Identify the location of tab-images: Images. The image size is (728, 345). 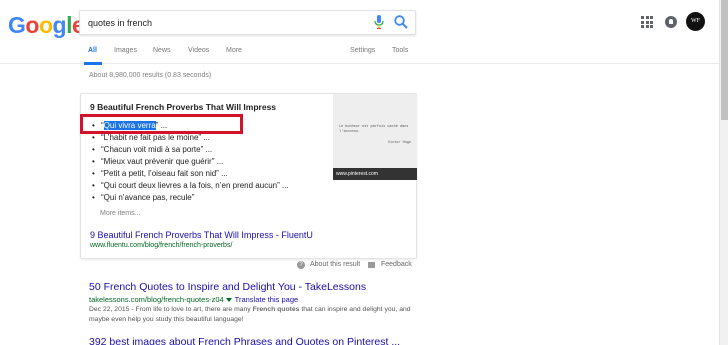
(125, 50).